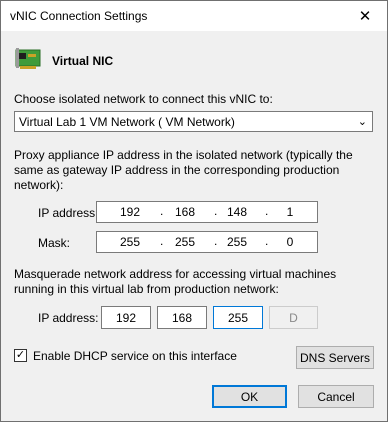  Describe the element at coordinates (237, 242) in the screenshot. I see `mask-octet-3: 255` at that location.